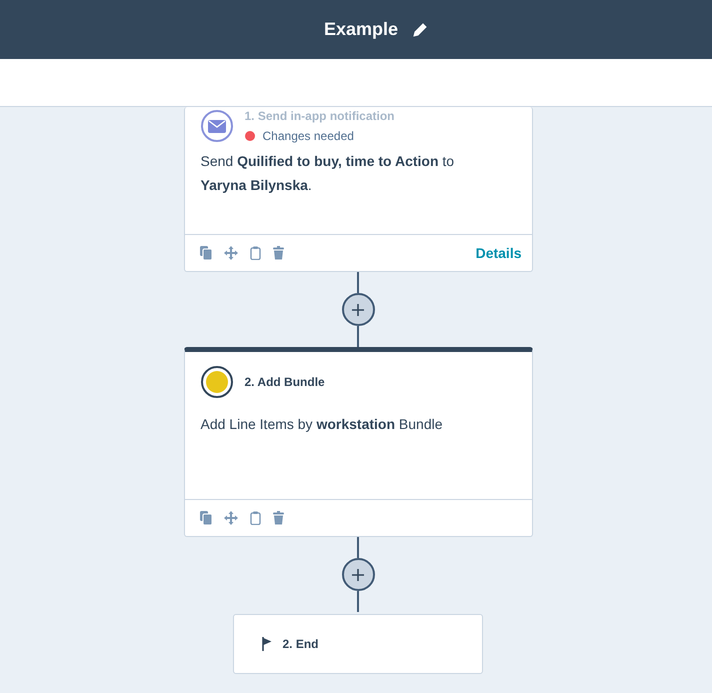 This screenshot has height=693, width=712. What do you see at coordinates (358, 442) in the screenshot?
I see `action-card: 2. Add Bundle Add Line Items by workstation Bundle` at bounding box center [358, 442].